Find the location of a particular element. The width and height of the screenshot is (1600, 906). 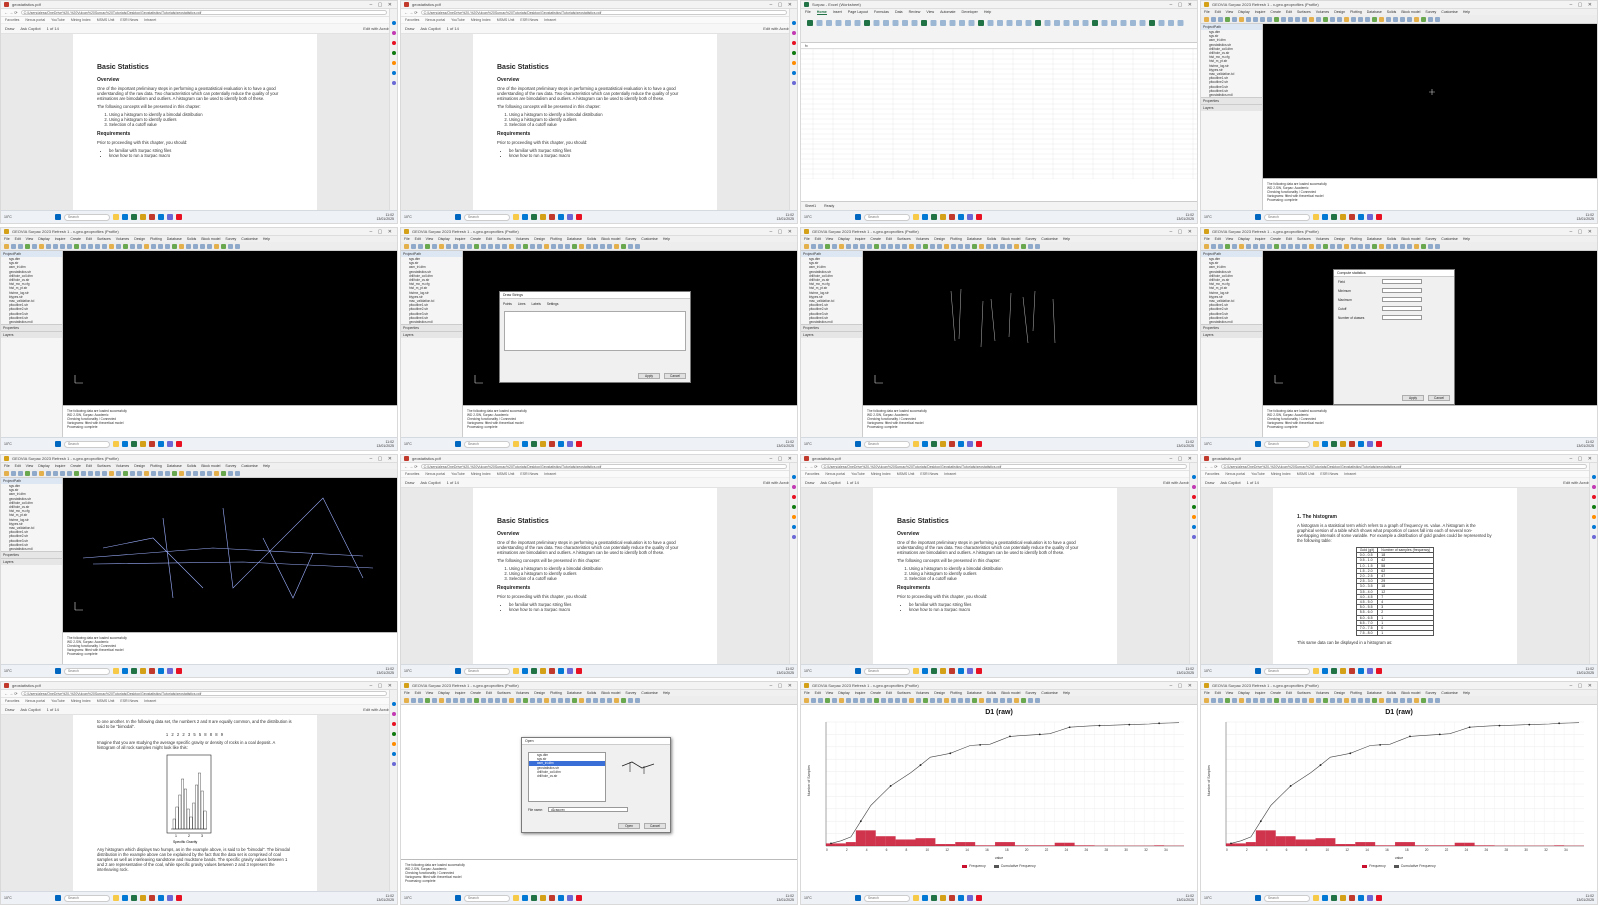

filename-input: d1raw.rev is located at coordinates (588, 809).